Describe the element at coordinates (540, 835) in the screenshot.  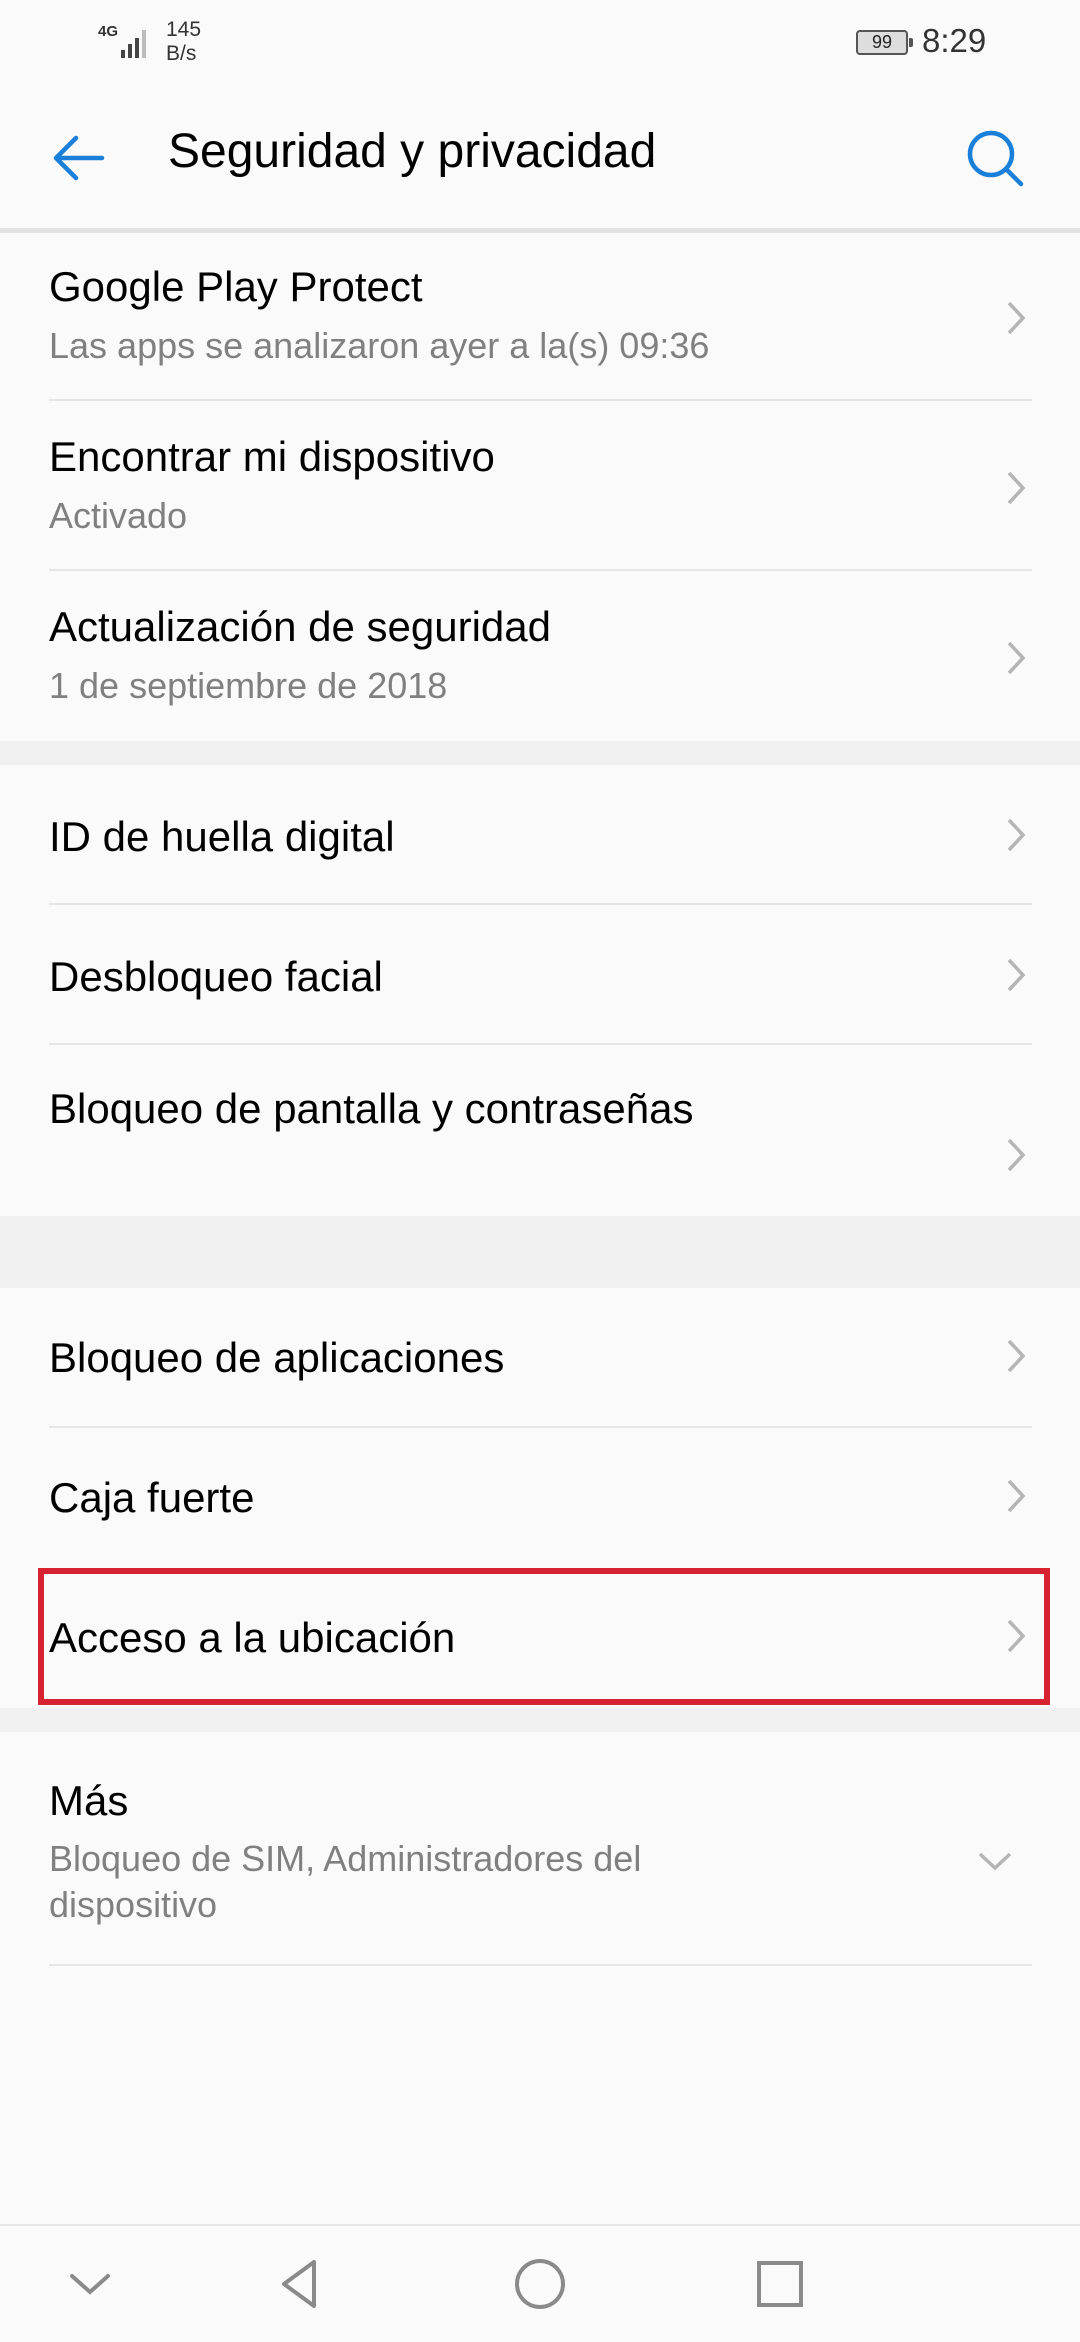
I see `list-item-fingerprint-id: ID de huella digital` at that location.